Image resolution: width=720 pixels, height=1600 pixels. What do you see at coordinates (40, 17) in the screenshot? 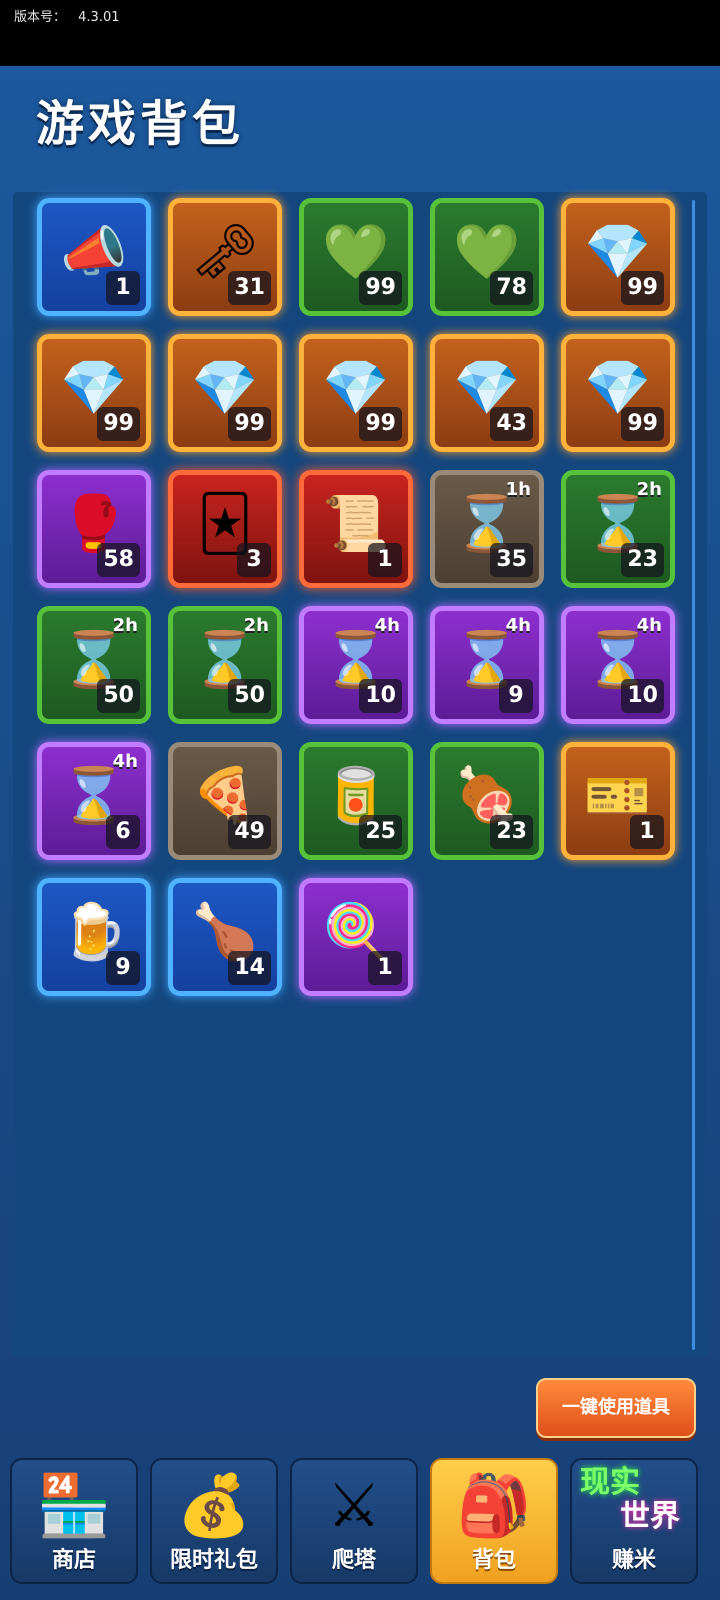
I see `version-label: 版本号：` at bounding box center [40, 17].